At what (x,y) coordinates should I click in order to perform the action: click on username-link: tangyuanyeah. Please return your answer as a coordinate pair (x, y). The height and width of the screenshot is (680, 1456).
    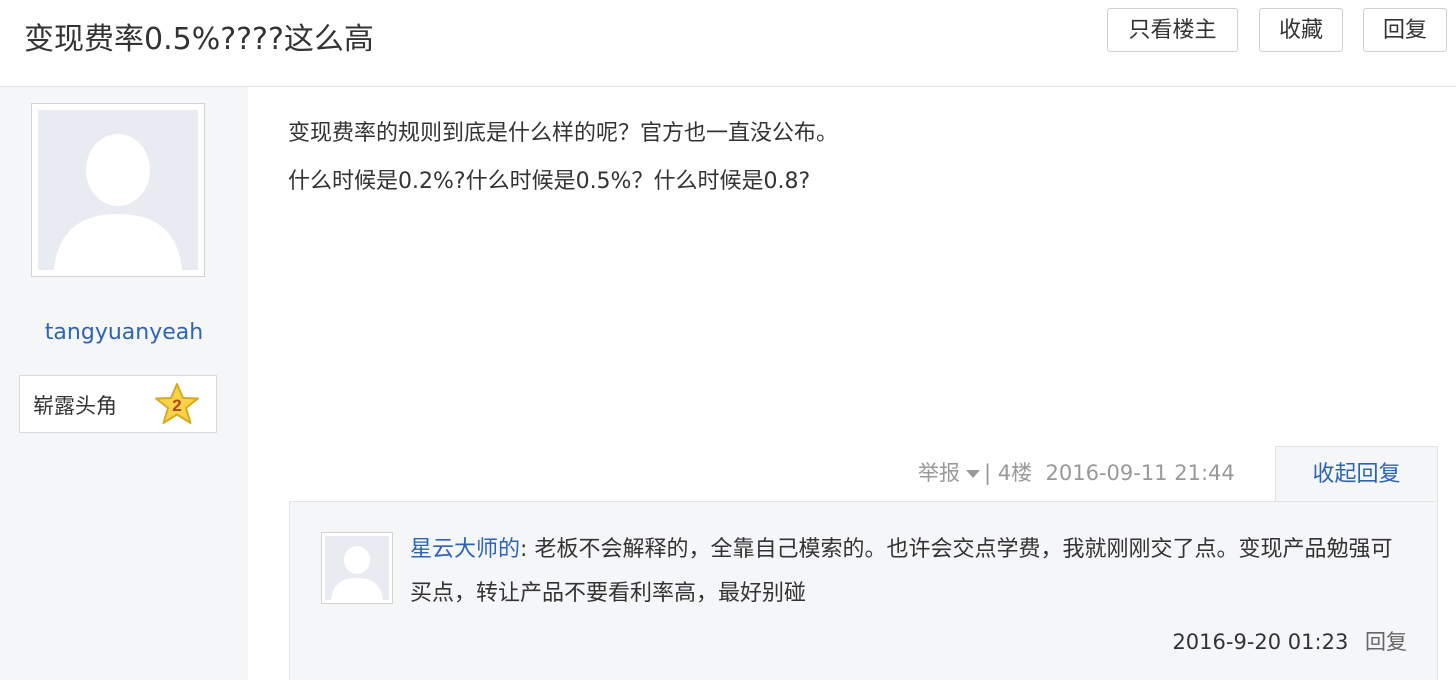
    Looking at the image, I should click on (124, 332).